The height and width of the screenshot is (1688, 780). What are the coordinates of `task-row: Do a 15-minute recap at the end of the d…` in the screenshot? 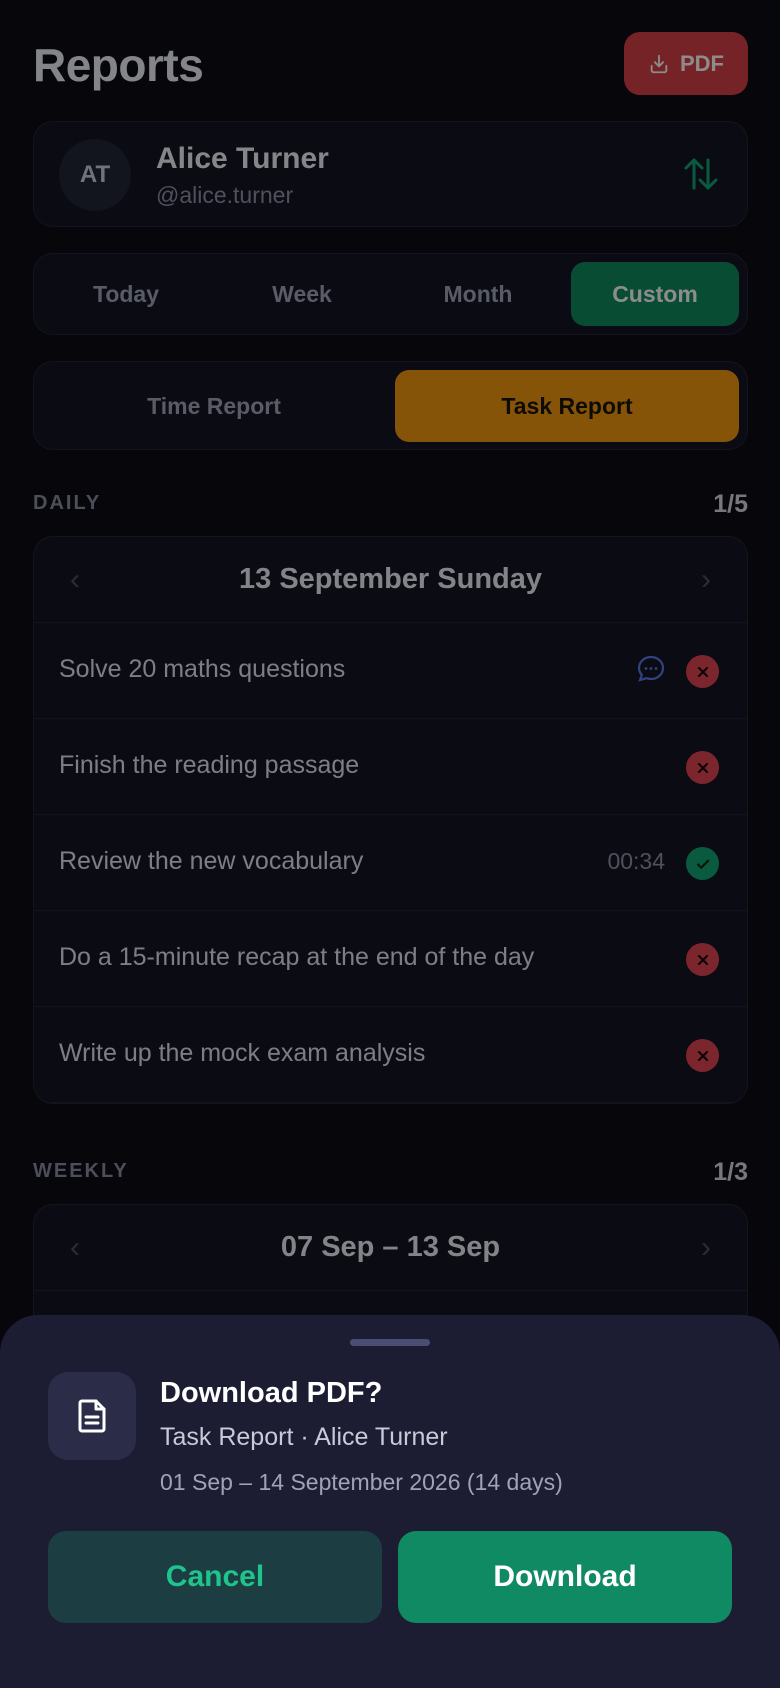 It's located at (390, 959).